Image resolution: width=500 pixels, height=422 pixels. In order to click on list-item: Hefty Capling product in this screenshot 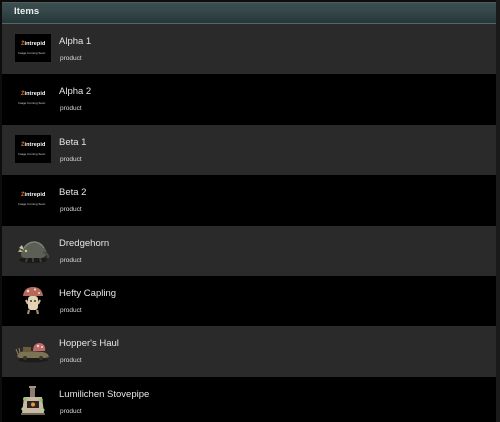, I will do `click(249, 301)`.